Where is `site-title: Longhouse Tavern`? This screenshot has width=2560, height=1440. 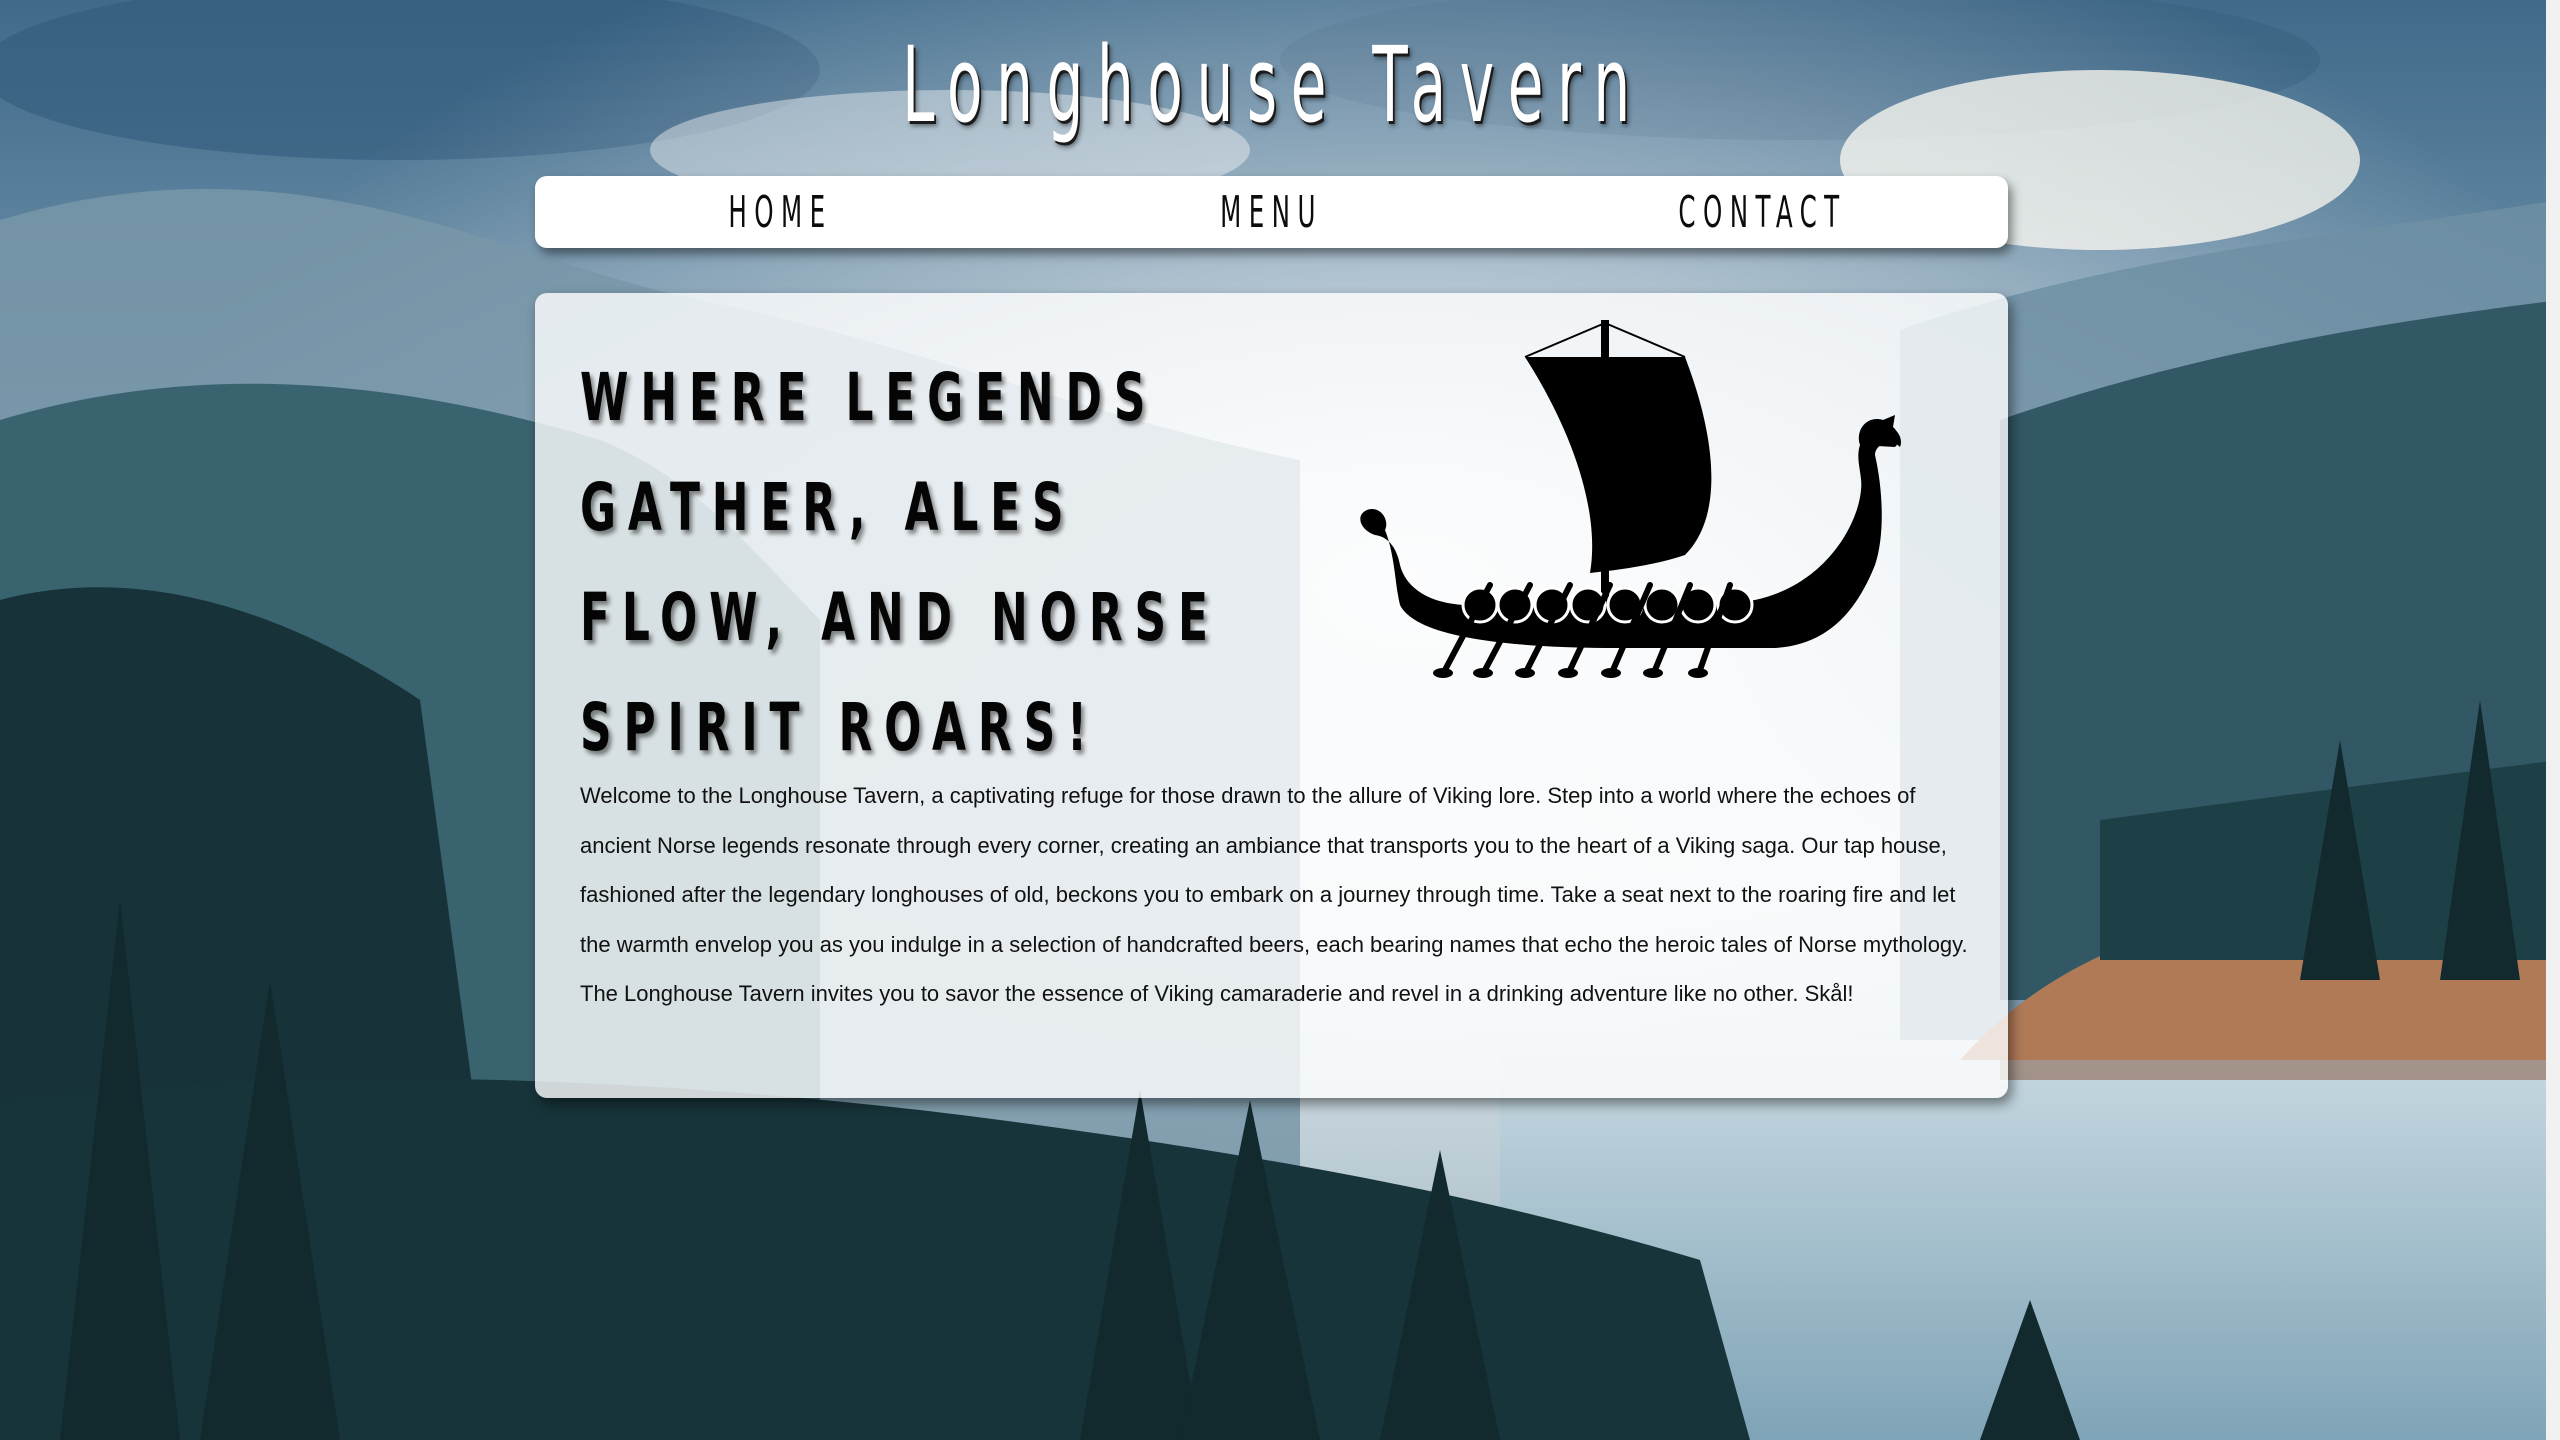
site-title: Longhouse Tavern is located at coordinates (1273, 85).